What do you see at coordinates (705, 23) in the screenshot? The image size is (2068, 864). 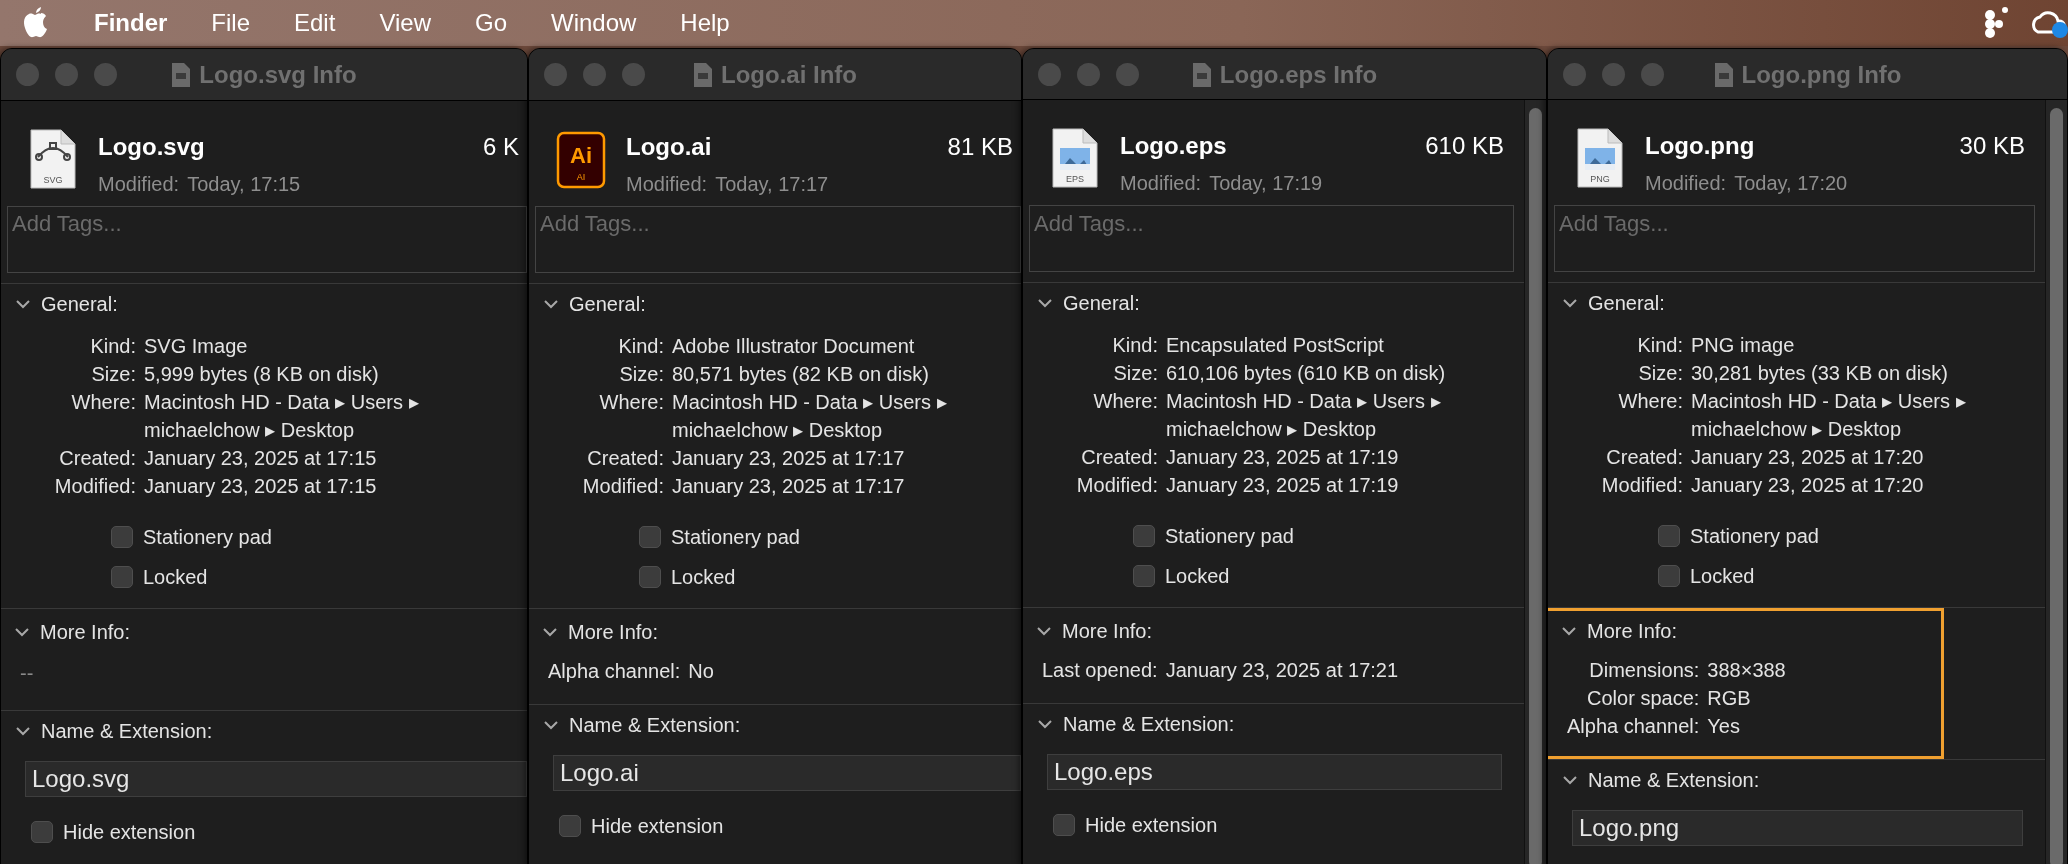 I see `menu-item: Help` at bounding box center [705, 23].